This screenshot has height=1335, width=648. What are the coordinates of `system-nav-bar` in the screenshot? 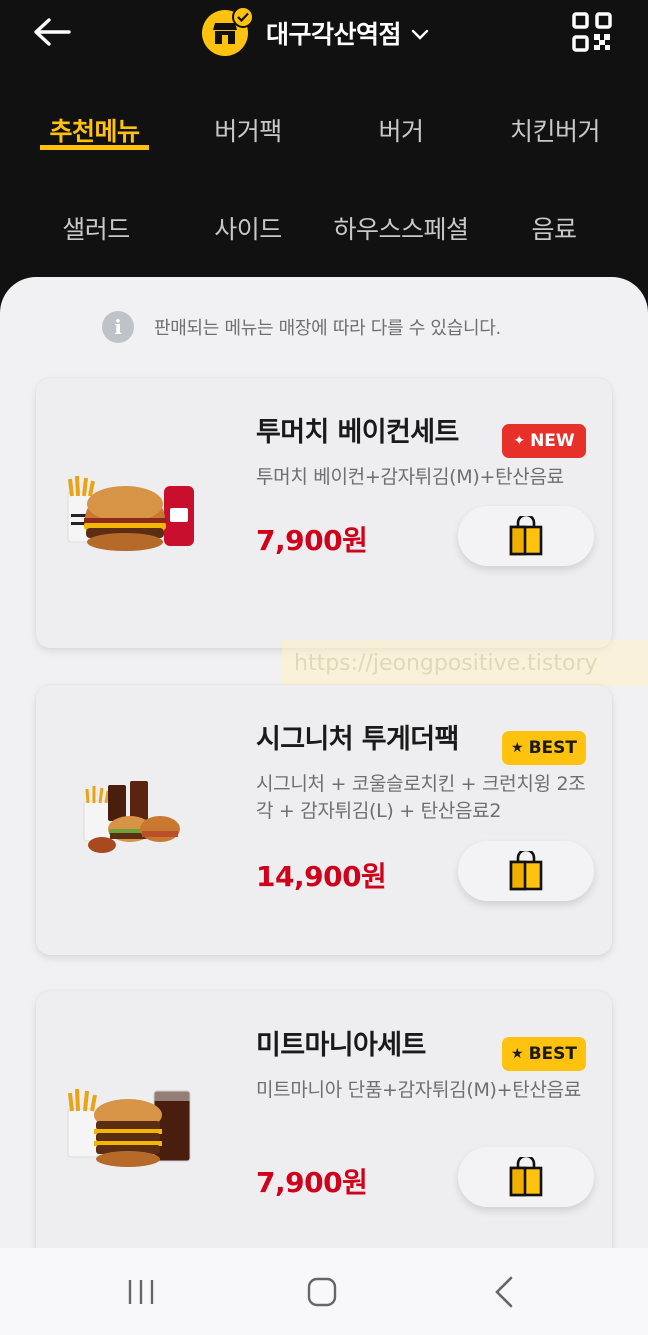 It's located at (324, 1291).